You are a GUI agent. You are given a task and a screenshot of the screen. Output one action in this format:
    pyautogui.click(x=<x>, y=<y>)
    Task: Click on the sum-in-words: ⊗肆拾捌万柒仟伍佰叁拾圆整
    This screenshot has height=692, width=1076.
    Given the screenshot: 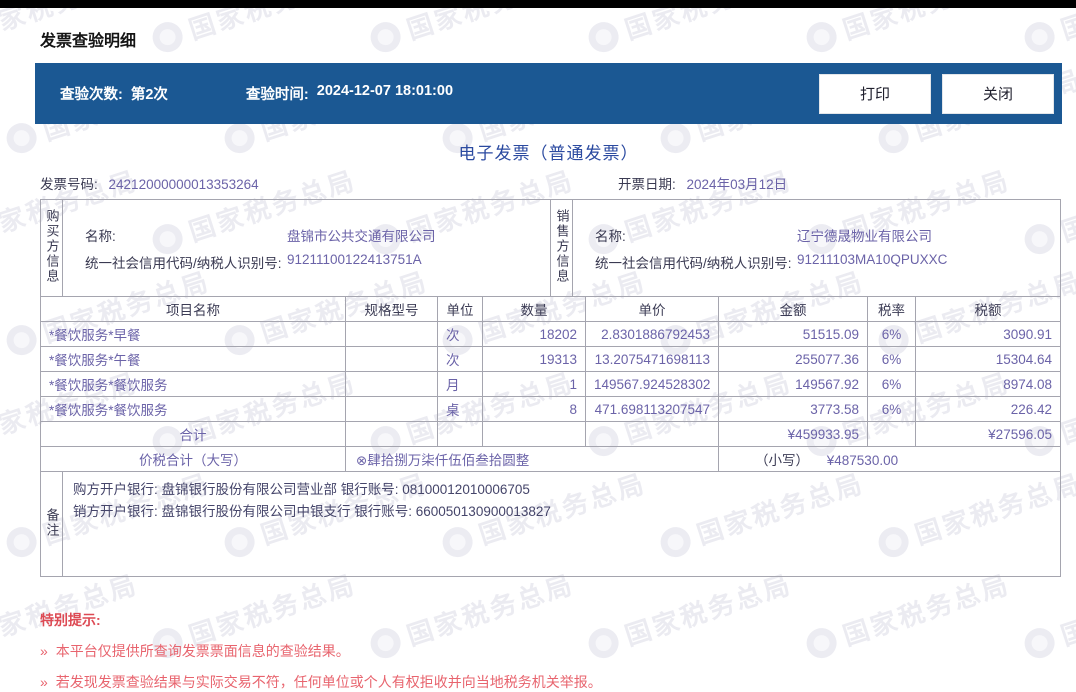 What is the action you would take?
    pyautogui.click(x=532, y=459)
    